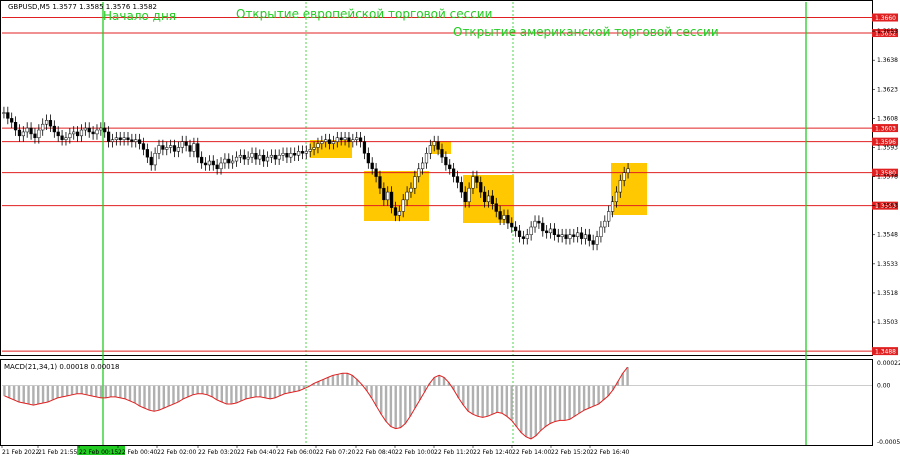 This screenshot has width=900, height=459. I want to click on time-tick-label: 22 Feb 06:00, so click(297, 452).